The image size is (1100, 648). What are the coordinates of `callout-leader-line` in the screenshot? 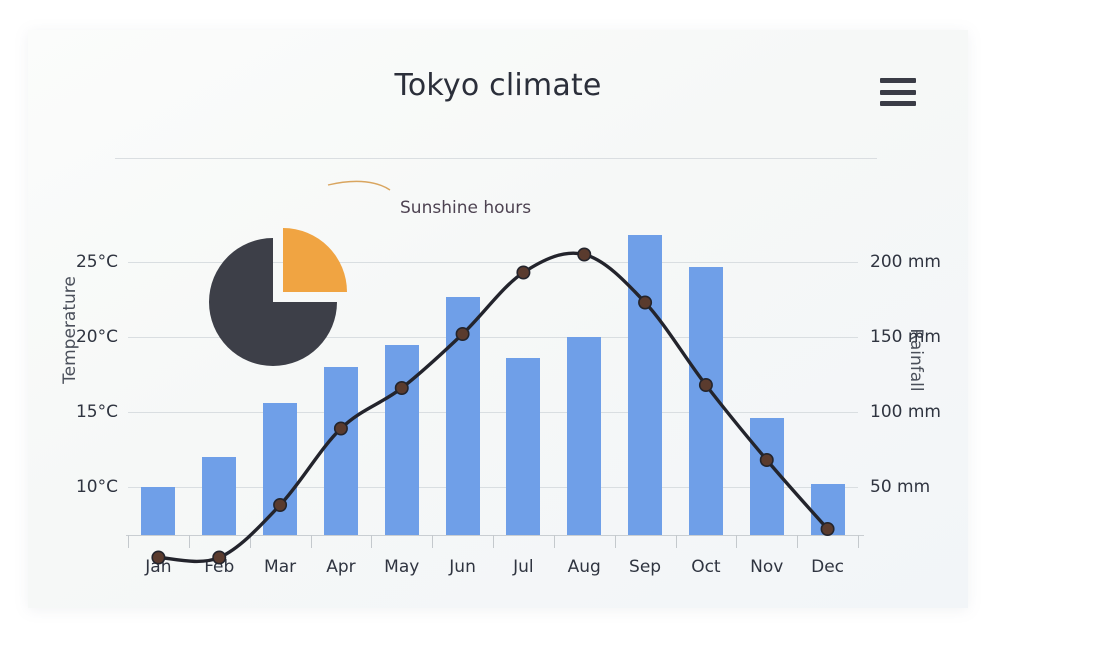 It's located at (359, 185).